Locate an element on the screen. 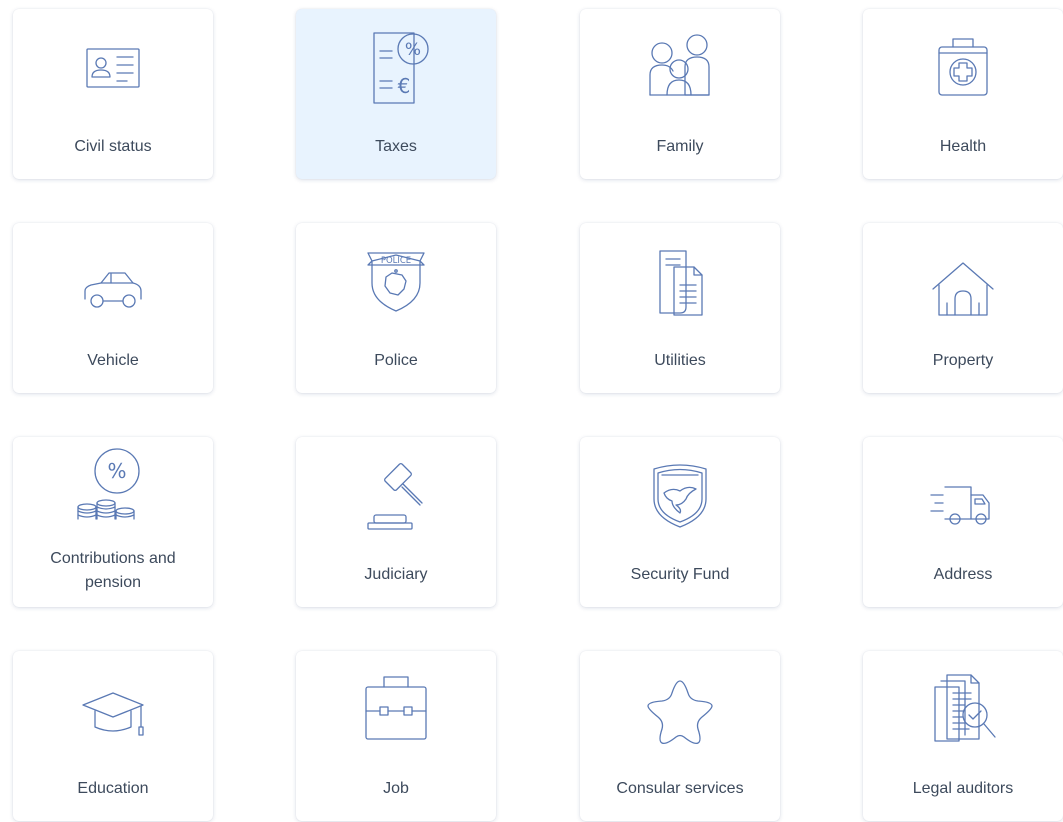 The height and width of the screenshot is (822, 1063). document-search-icon is located at coordinates (963, 711).